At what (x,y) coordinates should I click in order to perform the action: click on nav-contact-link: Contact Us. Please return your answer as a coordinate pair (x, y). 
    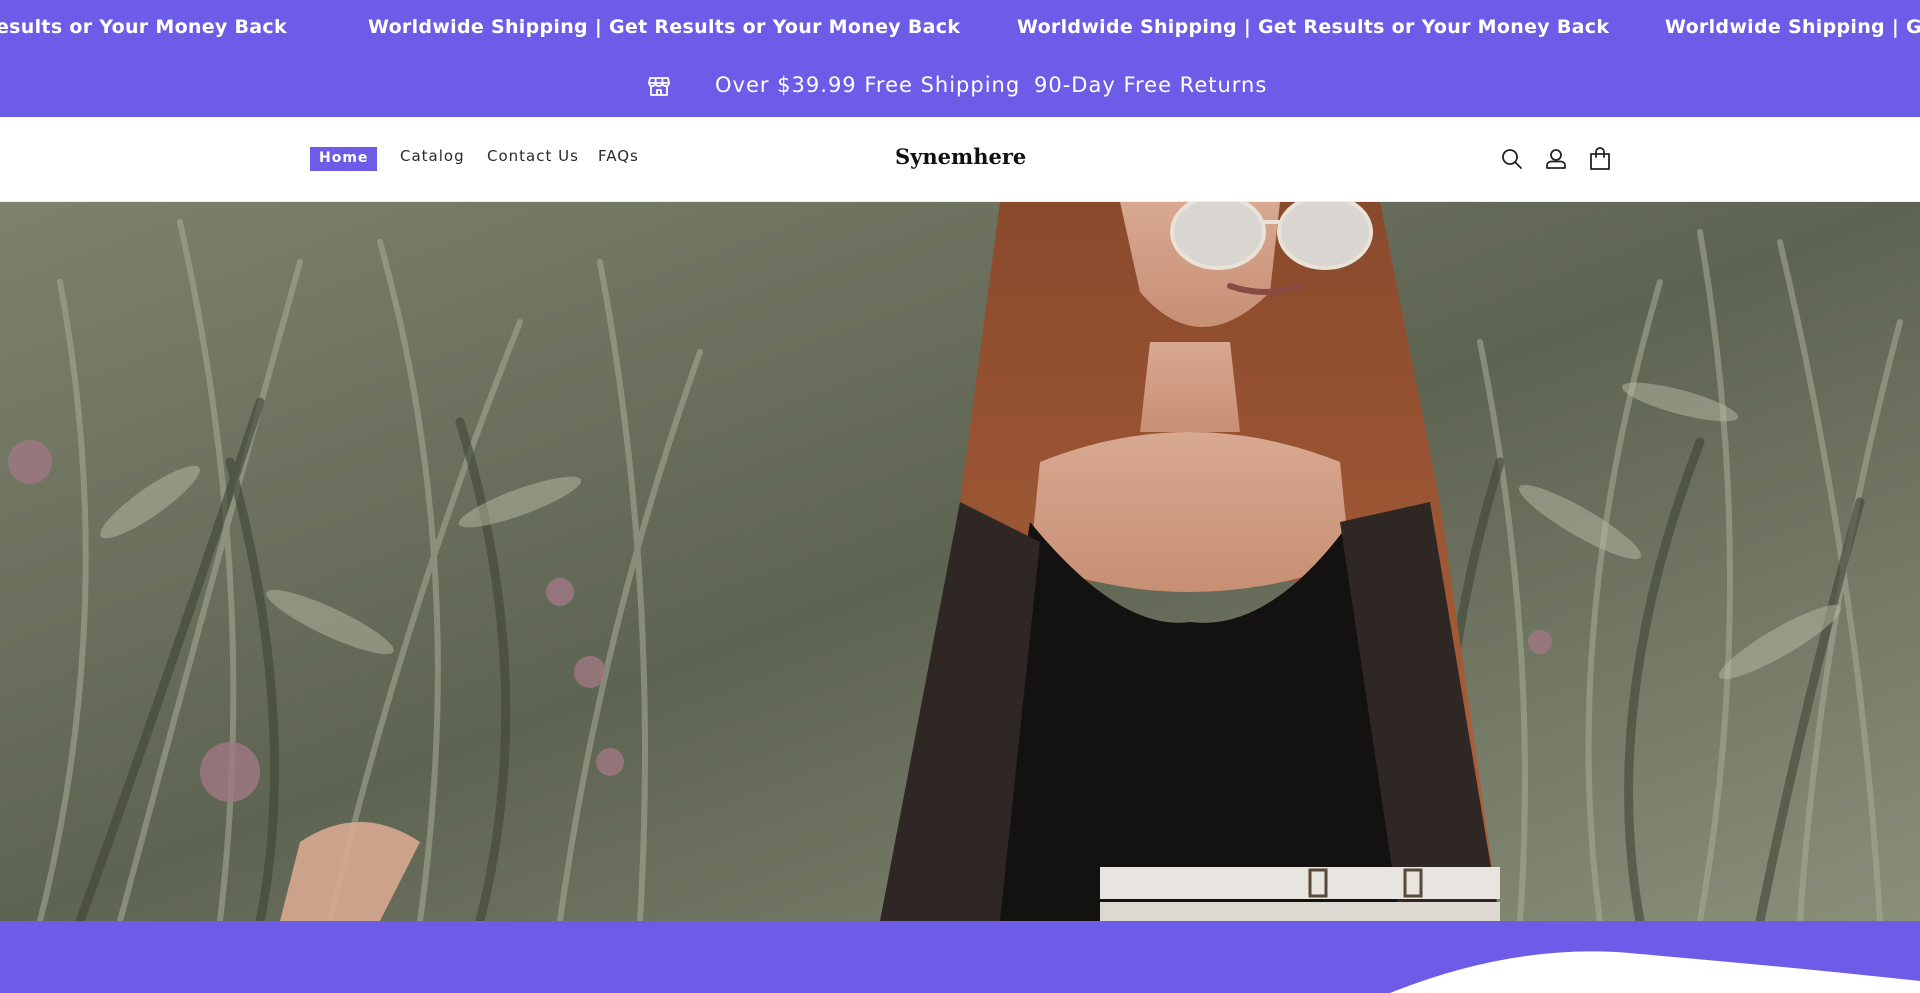
    Looking at the image, I should click on (533, 156).